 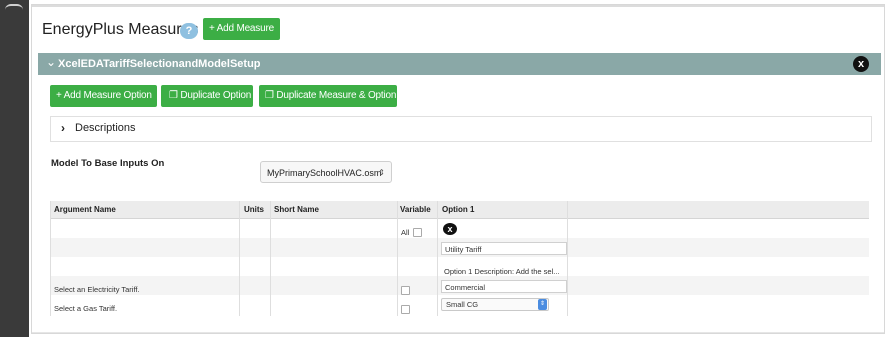 I want to click on chevron-down-icon: ⌄, so click(x=51, y=62).